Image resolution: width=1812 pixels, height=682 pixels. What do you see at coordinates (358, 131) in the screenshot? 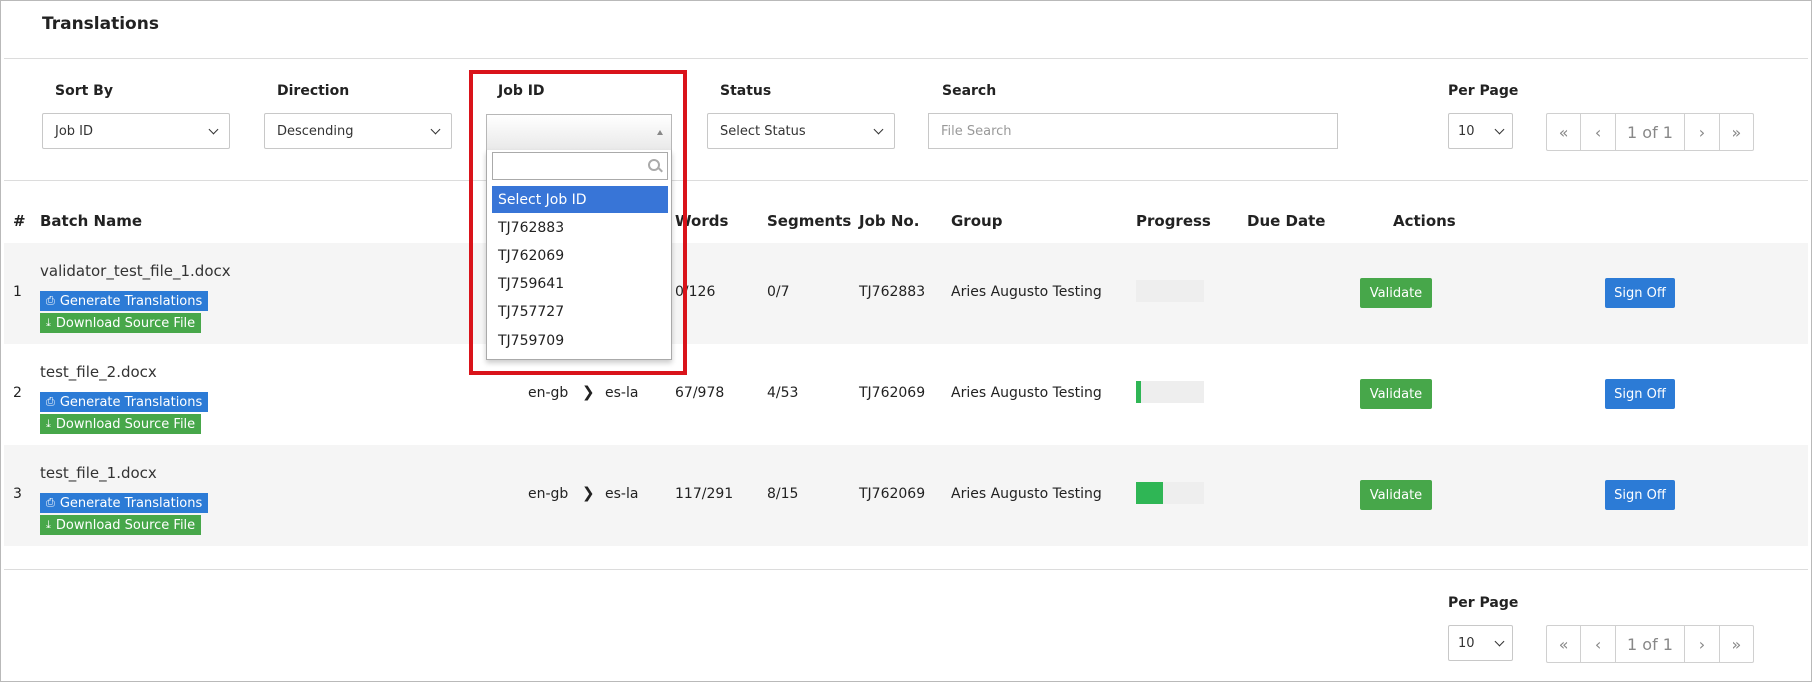
I see `direction-select: Descending` at bounding box center [358, 131].